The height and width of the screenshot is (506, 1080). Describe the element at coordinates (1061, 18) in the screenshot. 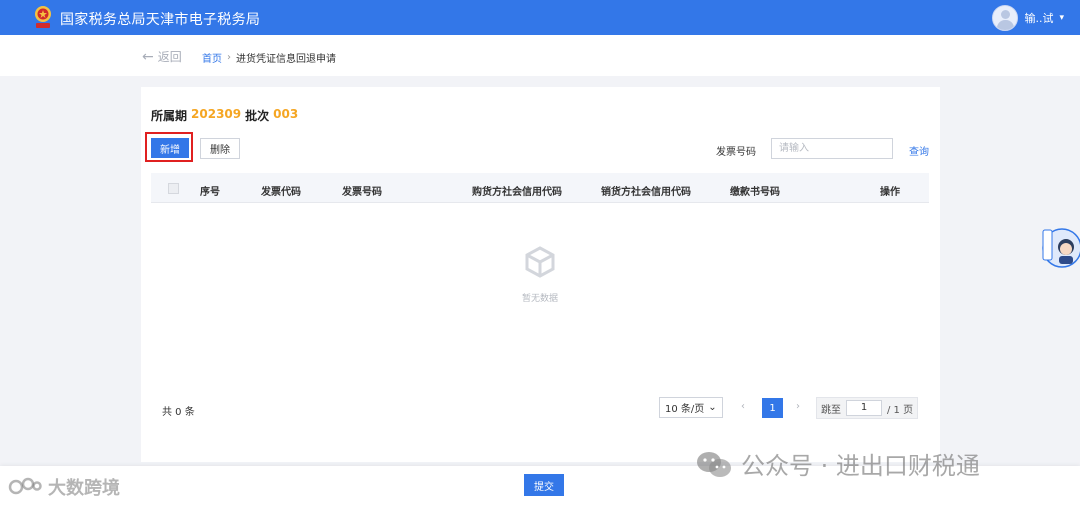

I see `chevron-down-icon: ▾` at that location.